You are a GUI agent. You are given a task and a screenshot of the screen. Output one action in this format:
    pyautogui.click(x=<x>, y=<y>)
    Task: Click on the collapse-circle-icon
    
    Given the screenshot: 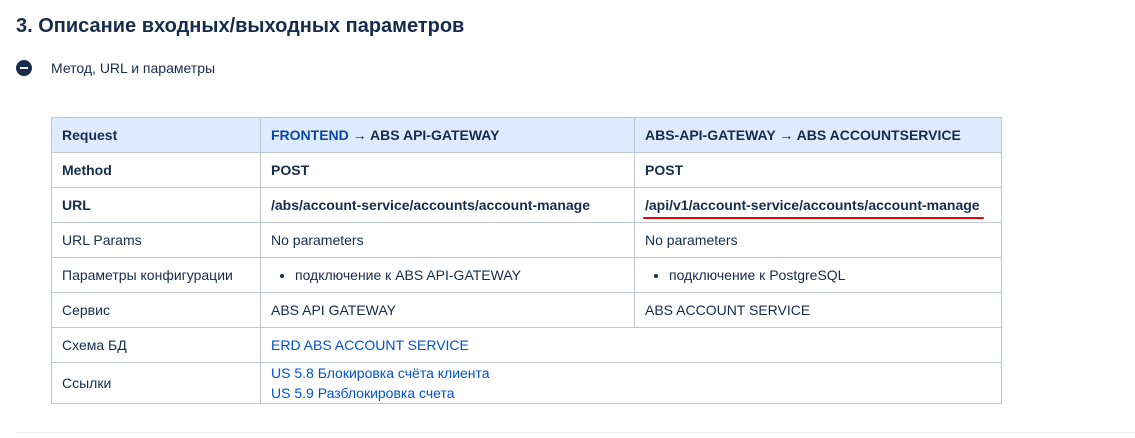 What is the action you would take?
    pyautogui.click(x=24, y=68)
    